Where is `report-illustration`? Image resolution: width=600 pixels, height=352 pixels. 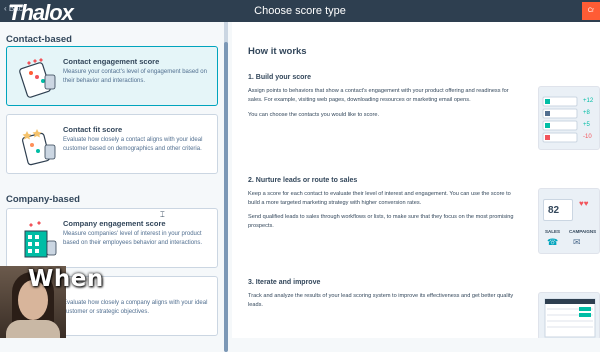 report-illustration is located at coordinates (569, 315).